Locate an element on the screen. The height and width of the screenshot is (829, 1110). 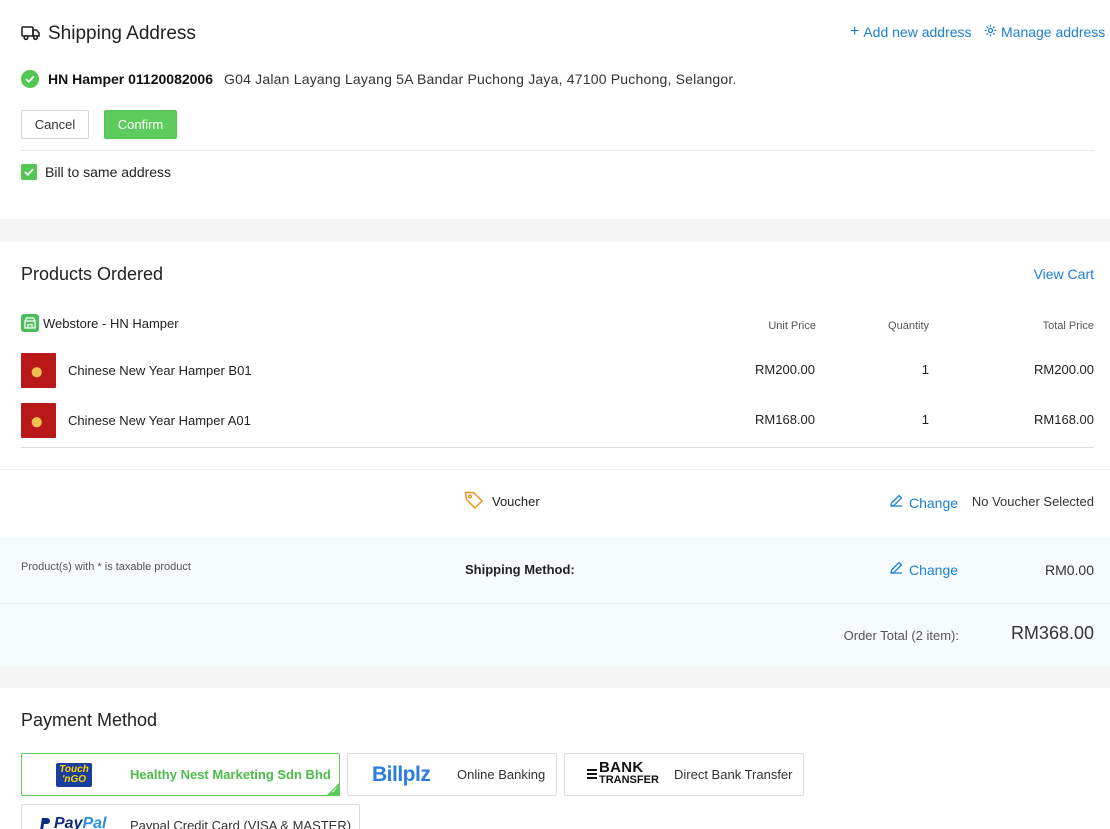
order-total-label: Order Total (2 item): is located at coordinates (901, 635).